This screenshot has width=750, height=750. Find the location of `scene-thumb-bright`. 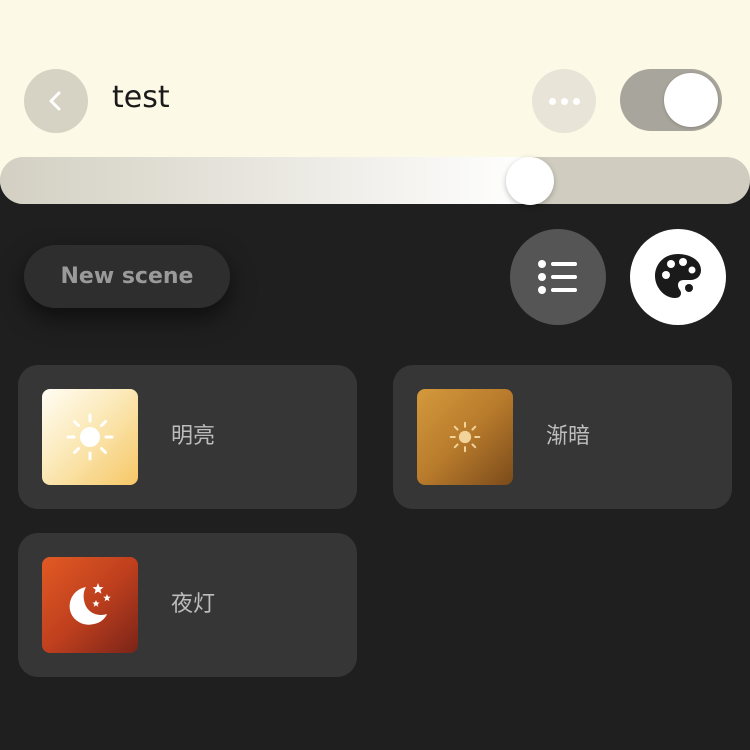

scene-thumb-bright is located at coordinates (90, 437).